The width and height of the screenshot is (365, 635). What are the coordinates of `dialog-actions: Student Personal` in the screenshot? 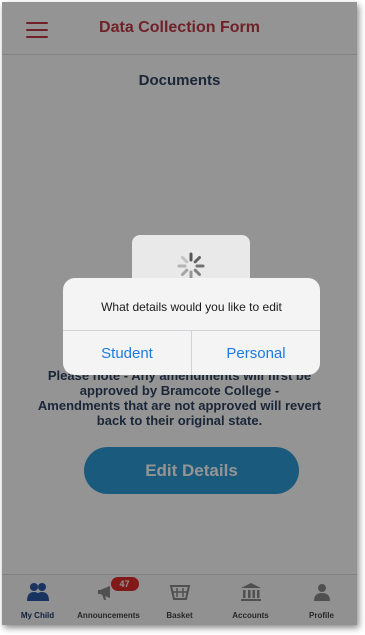 It's located at (191, 352).